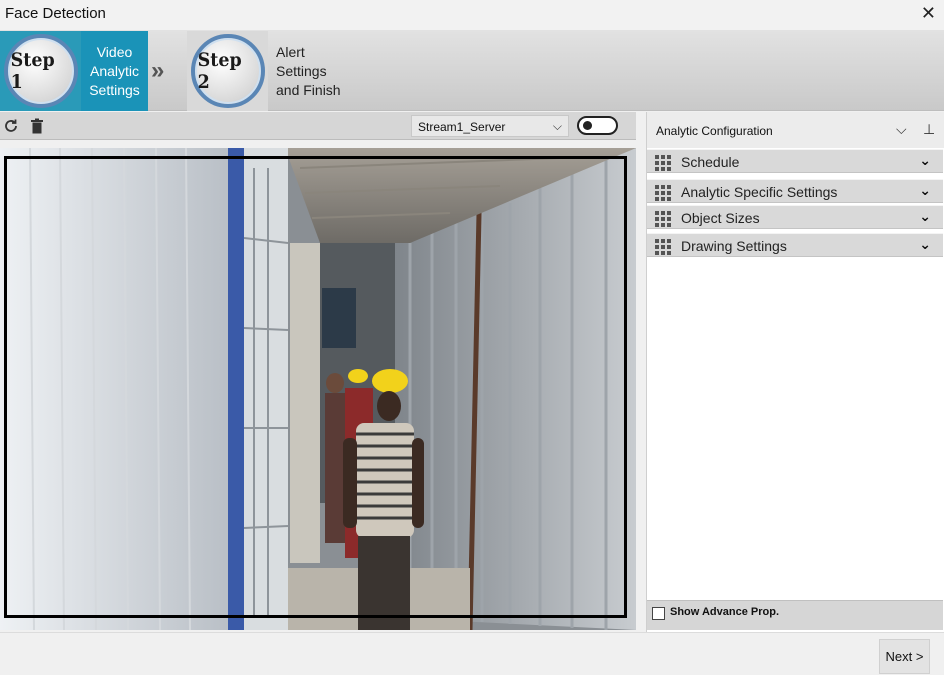  Describe the element at coordinates (724, 612) in the screenshot. I see `show-advance-label: Show Advance Prop.` at that location.